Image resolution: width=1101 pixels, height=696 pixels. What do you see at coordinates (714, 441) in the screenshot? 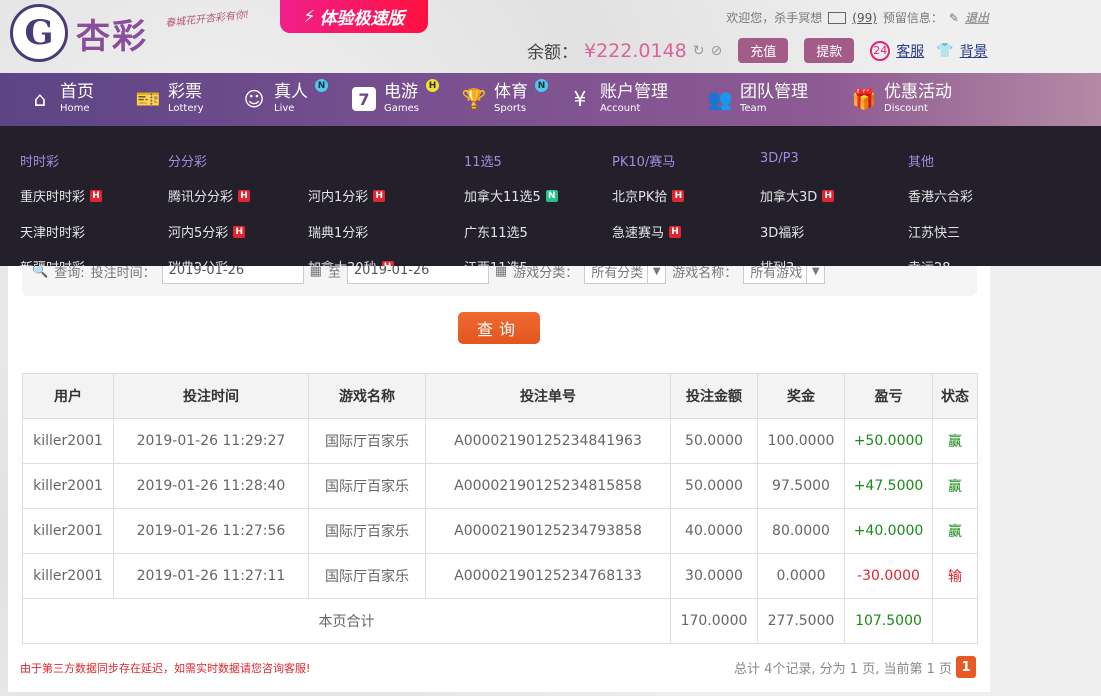
I see `table-cell: 50.0000` at bounding box center [714, 441].